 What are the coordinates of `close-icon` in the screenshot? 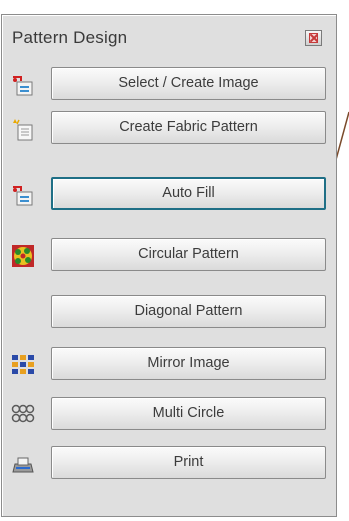 It's located at (313, 38).